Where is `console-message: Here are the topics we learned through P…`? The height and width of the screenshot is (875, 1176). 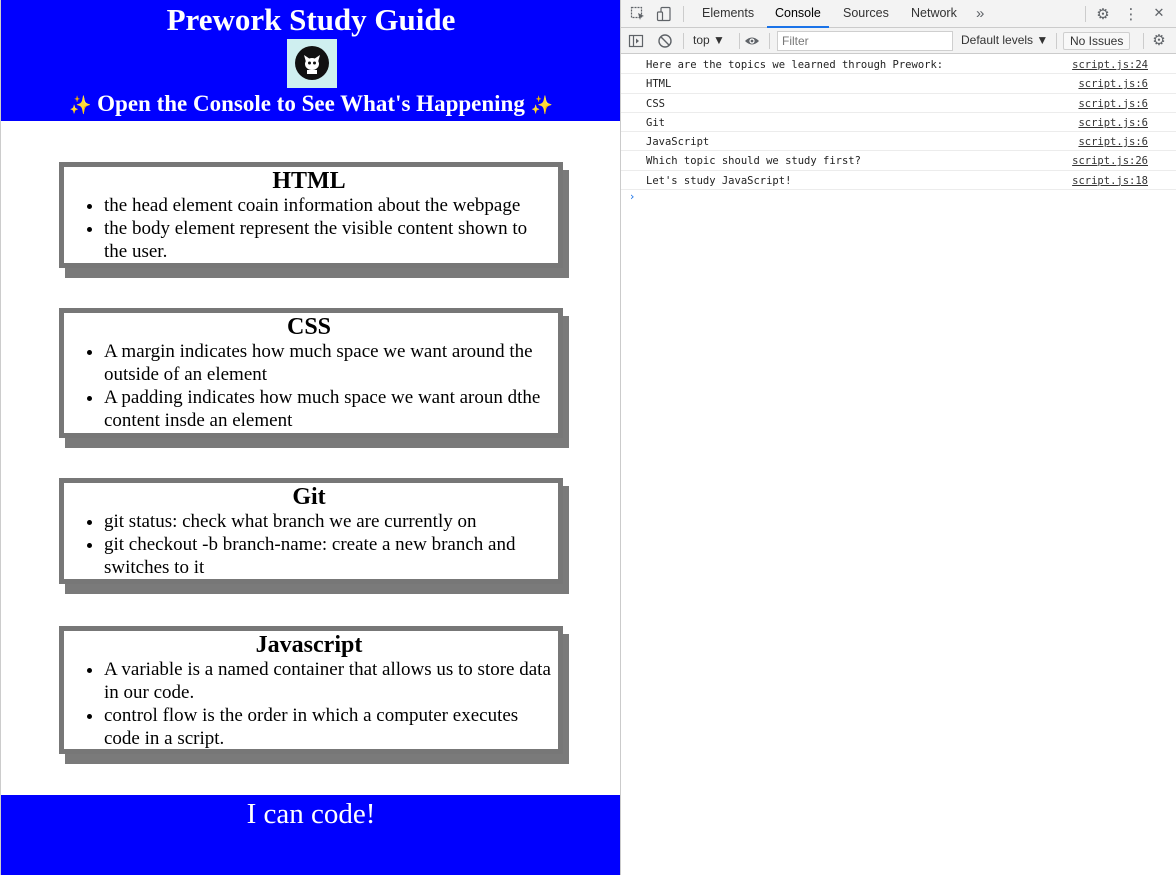
console-message: Here are the topics we learned through P… is located at coordinates (795, 65).